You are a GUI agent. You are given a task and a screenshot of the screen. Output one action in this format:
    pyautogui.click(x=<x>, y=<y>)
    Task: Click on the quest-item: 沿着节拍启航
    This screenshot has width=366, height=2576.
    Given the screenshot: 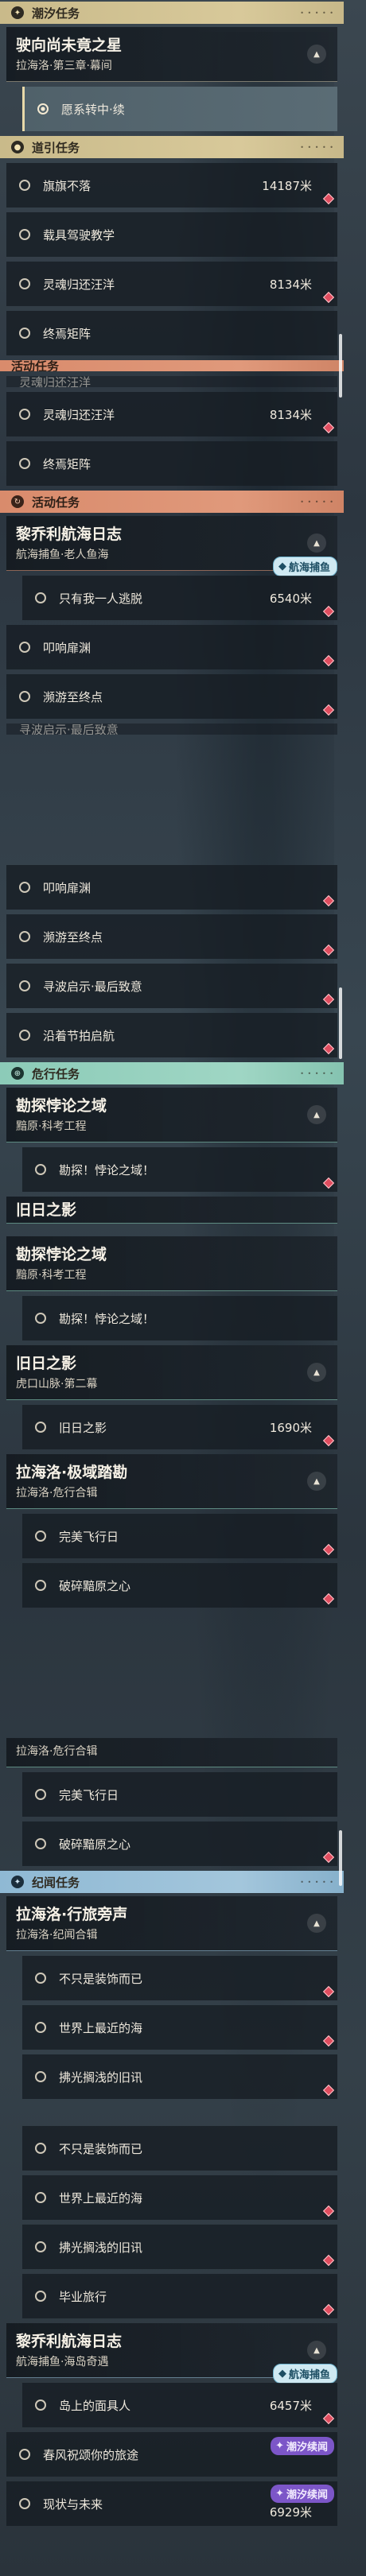 What is the action you would take?
    pyautogui.click(x=171, y=1035)
    